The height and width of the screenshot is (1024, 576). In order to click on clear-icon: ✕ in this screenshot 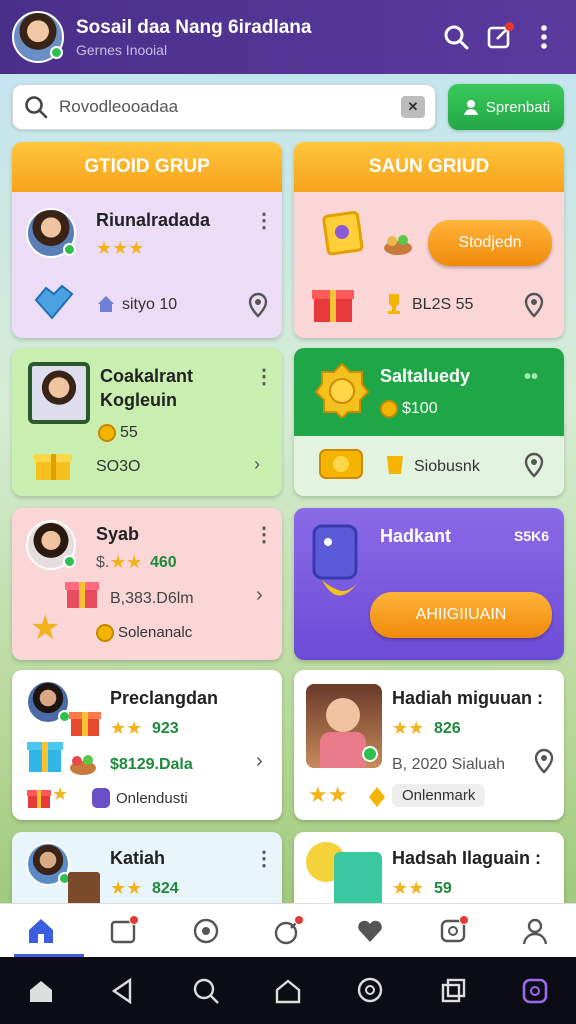, I will do `click(413, 107)`.